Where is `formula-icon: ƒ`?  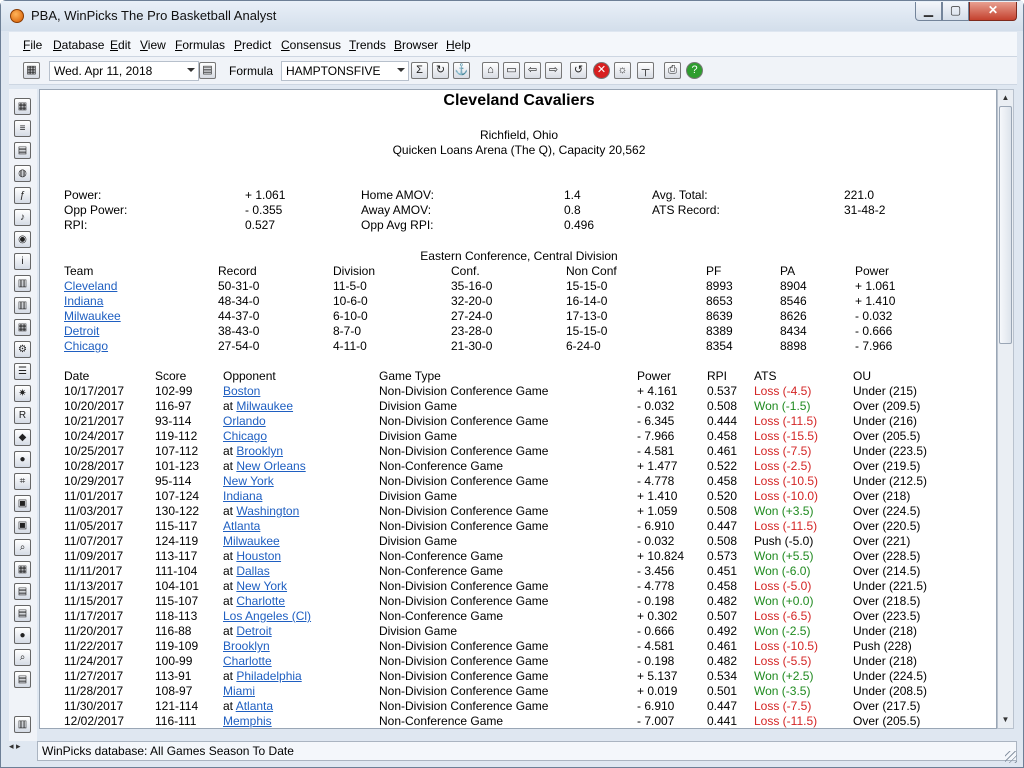
formula-icon: ƒ is located at coordinates (22, 195).